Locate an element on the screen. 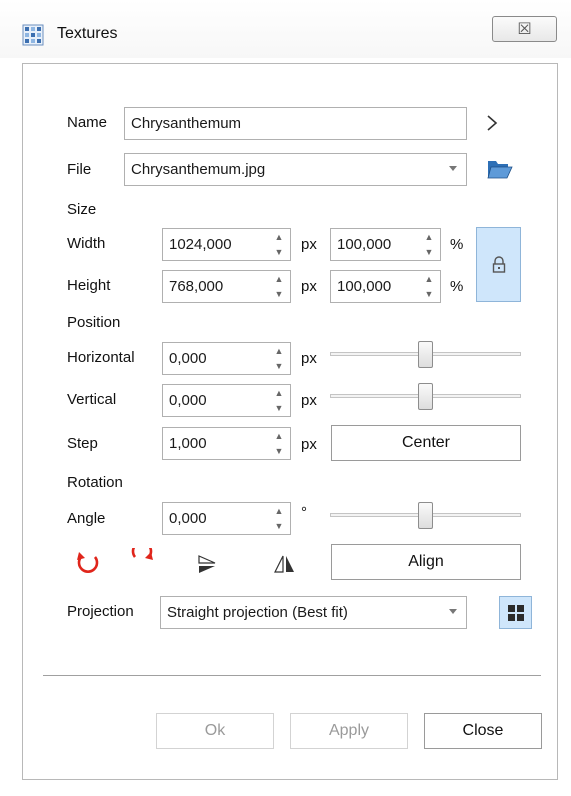 The width and height of the screenshot is (571, 796). width-px-input: 1024,000 ▲ ▼ is located at coordinates (226, 244).